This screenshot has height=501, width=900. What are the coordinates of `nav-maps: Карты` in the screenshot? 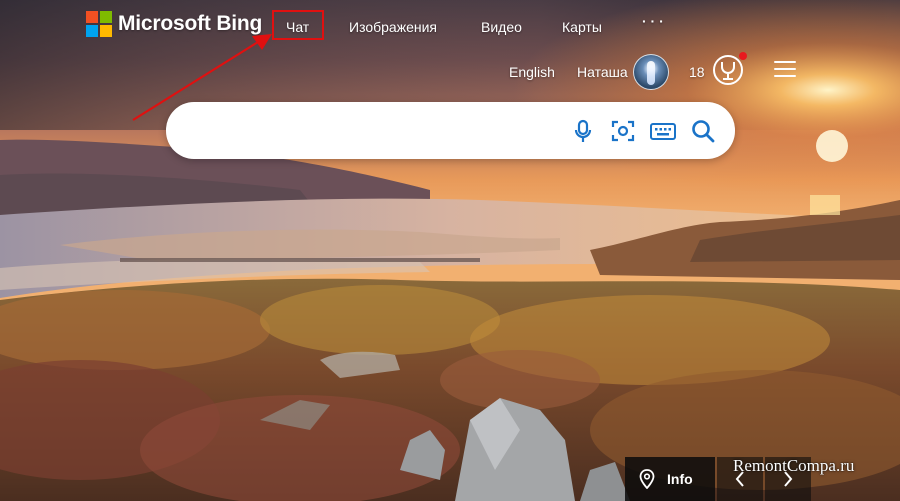 It's located at (582, 27).